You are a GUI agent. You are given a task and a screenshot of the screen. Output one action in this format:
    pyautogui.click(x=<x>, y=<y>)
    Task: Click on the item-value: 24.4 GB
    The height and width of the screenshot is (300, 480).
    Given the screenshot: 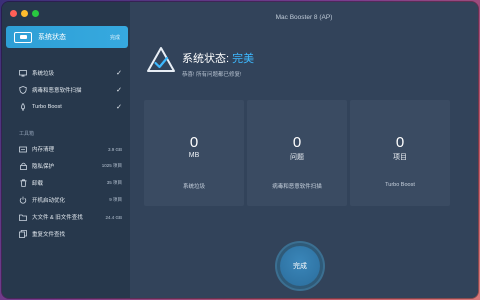 What is the action you would take?
    pyautogui.click(x=113, y=217)
    